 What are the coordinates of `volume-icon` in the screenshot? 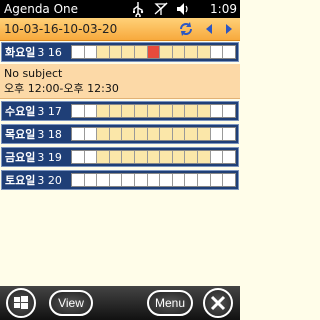 It's located at (183, 9).